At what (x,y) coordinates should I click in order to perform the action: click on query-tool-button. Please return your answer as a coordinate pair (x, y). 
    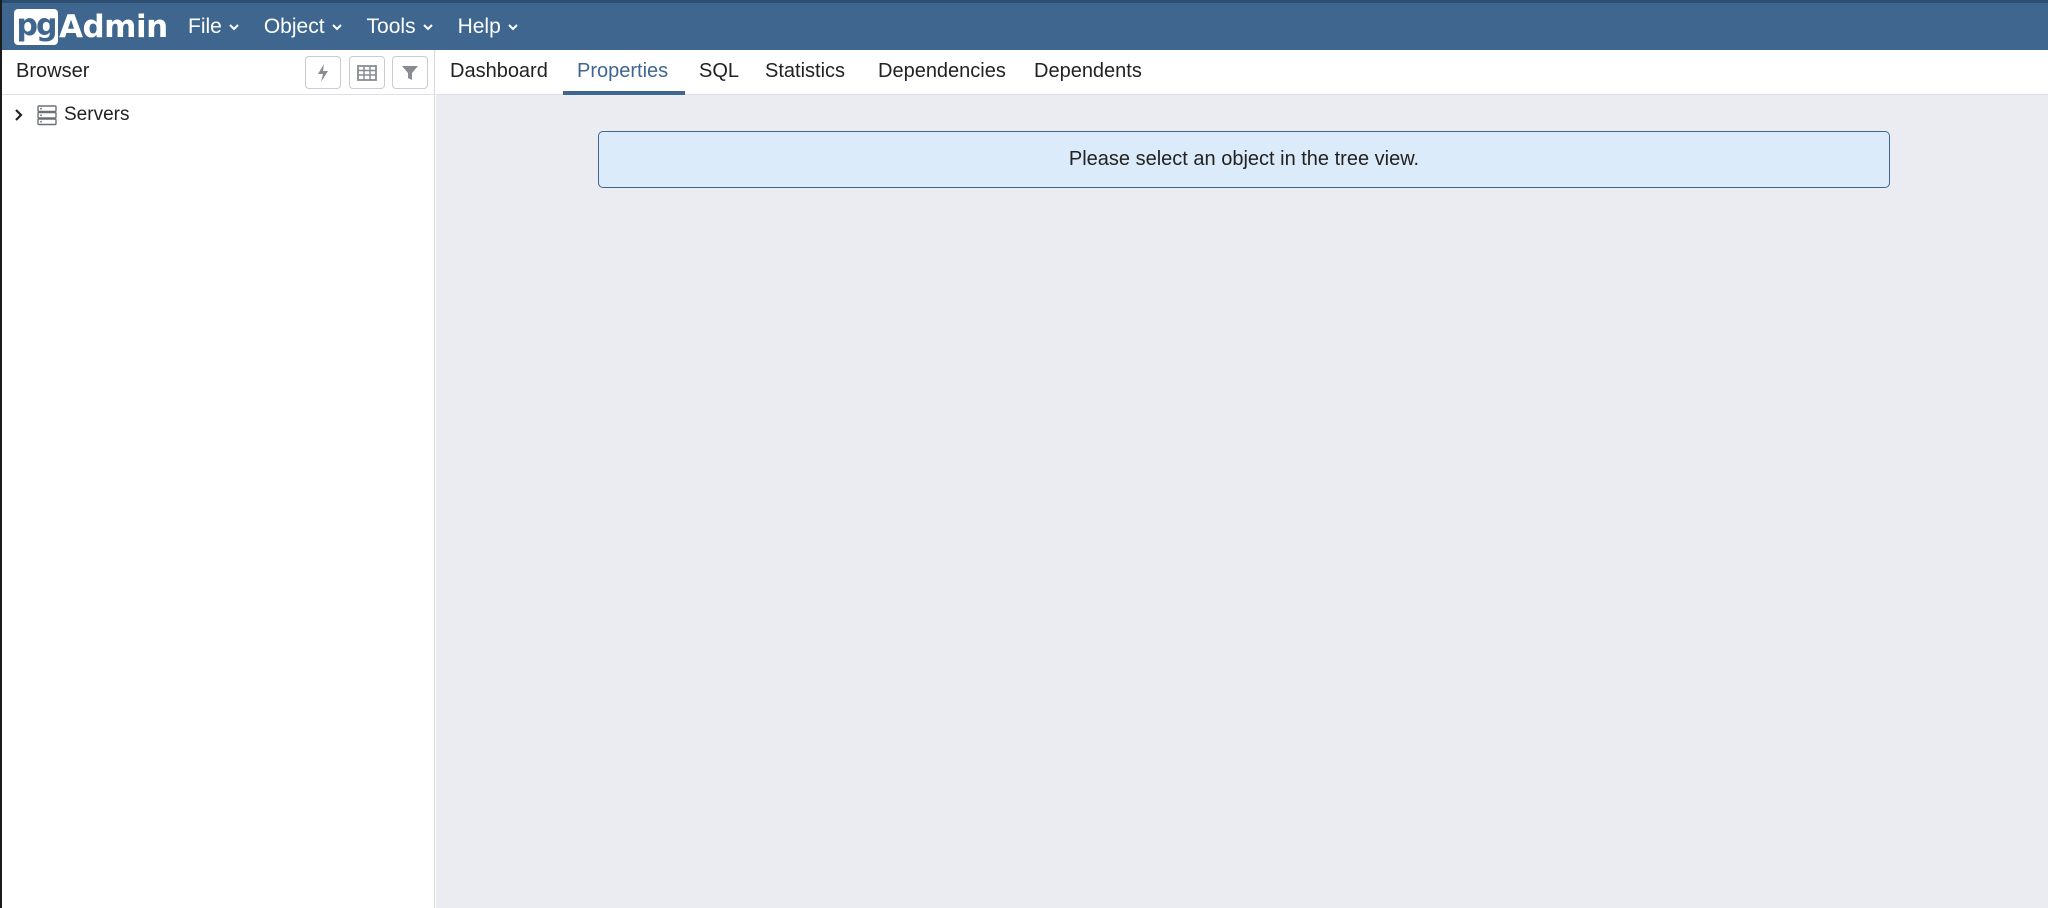
    Looking at the image, I should click on (323, 72).